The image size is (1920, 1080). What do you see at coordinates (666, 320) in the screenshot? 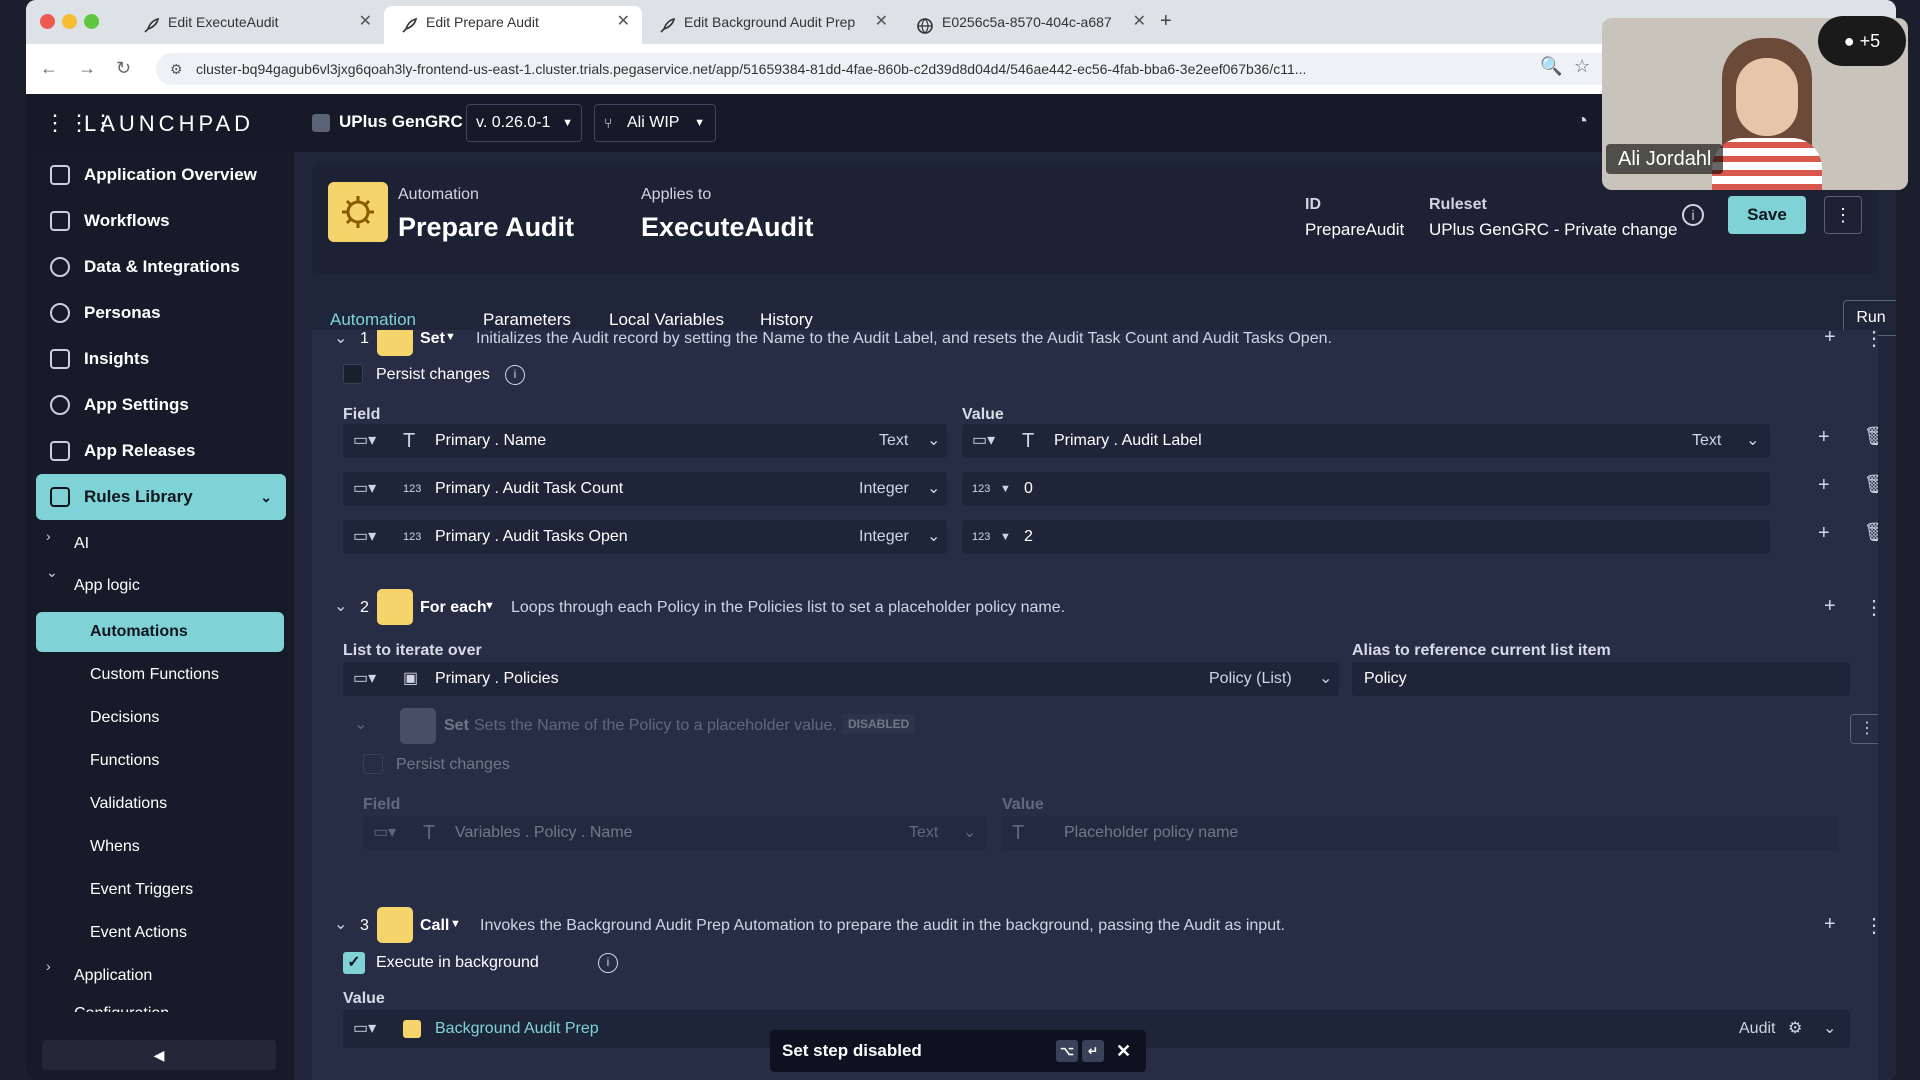
I see `tab-local-variables: Local Variables` at bounding box center [666, 320].